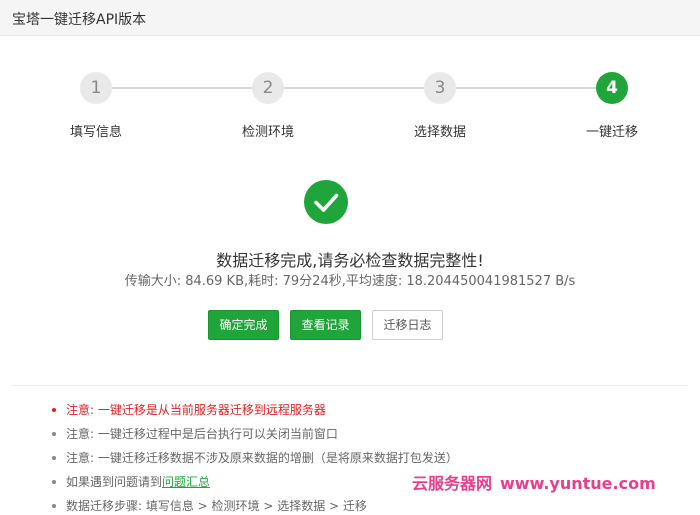 The height and width of the screenshot is (515, 700). I want to click on result-title: 数据迁移完成,请务必检查数据完整性!, so click(350, 260).